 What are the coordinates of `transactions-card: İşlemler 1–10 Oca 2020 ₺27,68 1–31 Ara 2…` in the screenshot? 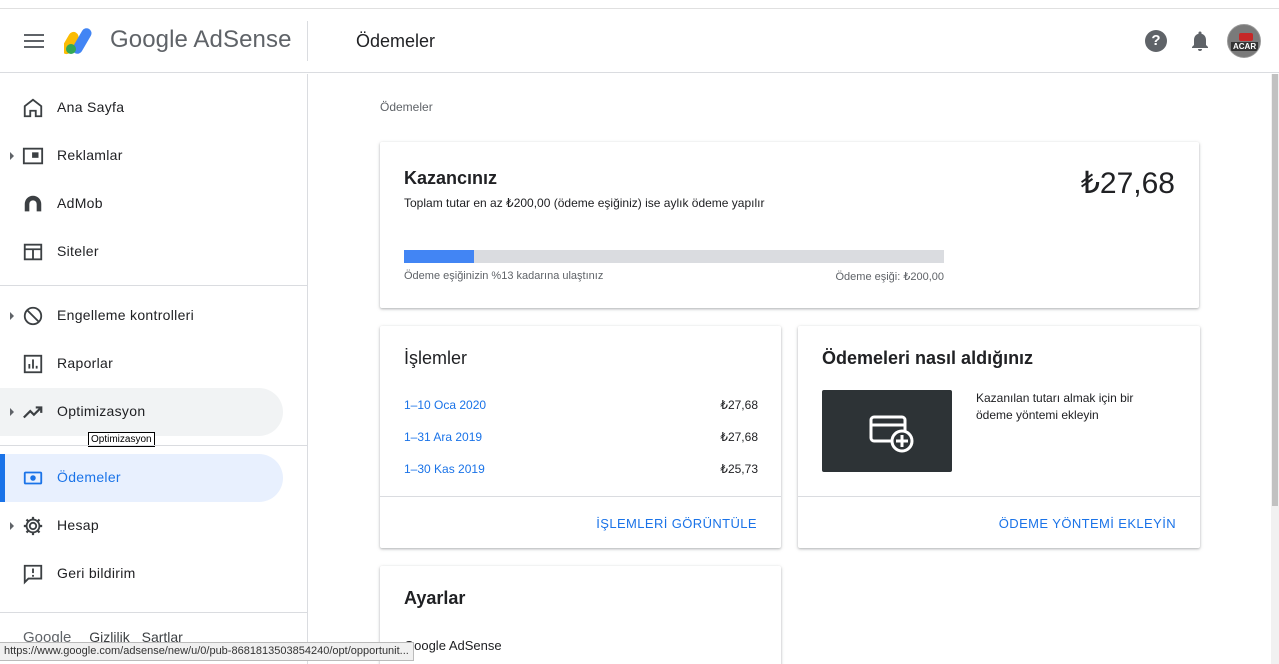 It's located at (580, 437).